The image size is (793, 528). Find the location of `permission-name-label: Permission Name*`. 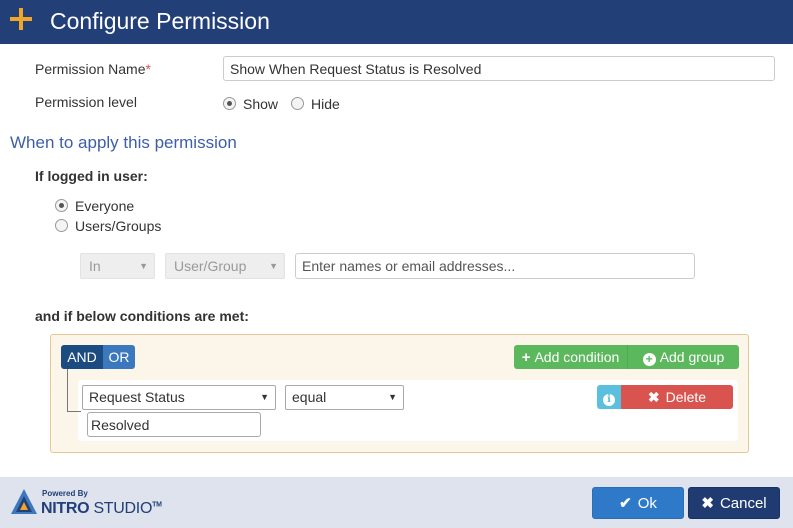

permission-name-label: Permission Name* is located at coordinates (93, 69).